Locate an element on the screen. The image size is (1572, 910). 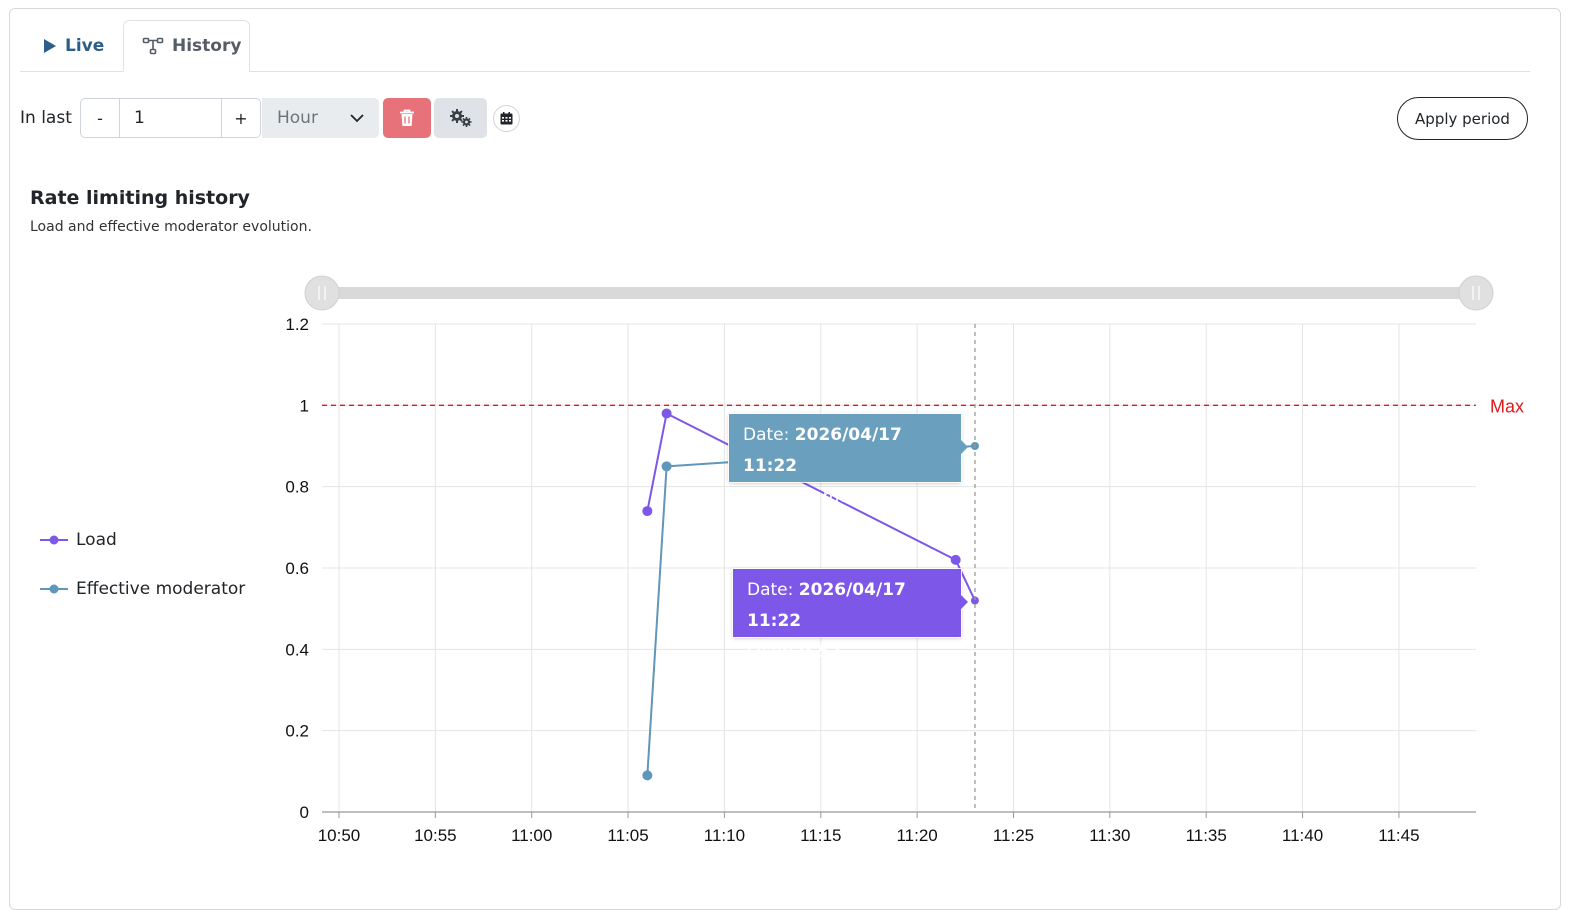
max-threshold-label: Max is located at coordinates (1507, 406).